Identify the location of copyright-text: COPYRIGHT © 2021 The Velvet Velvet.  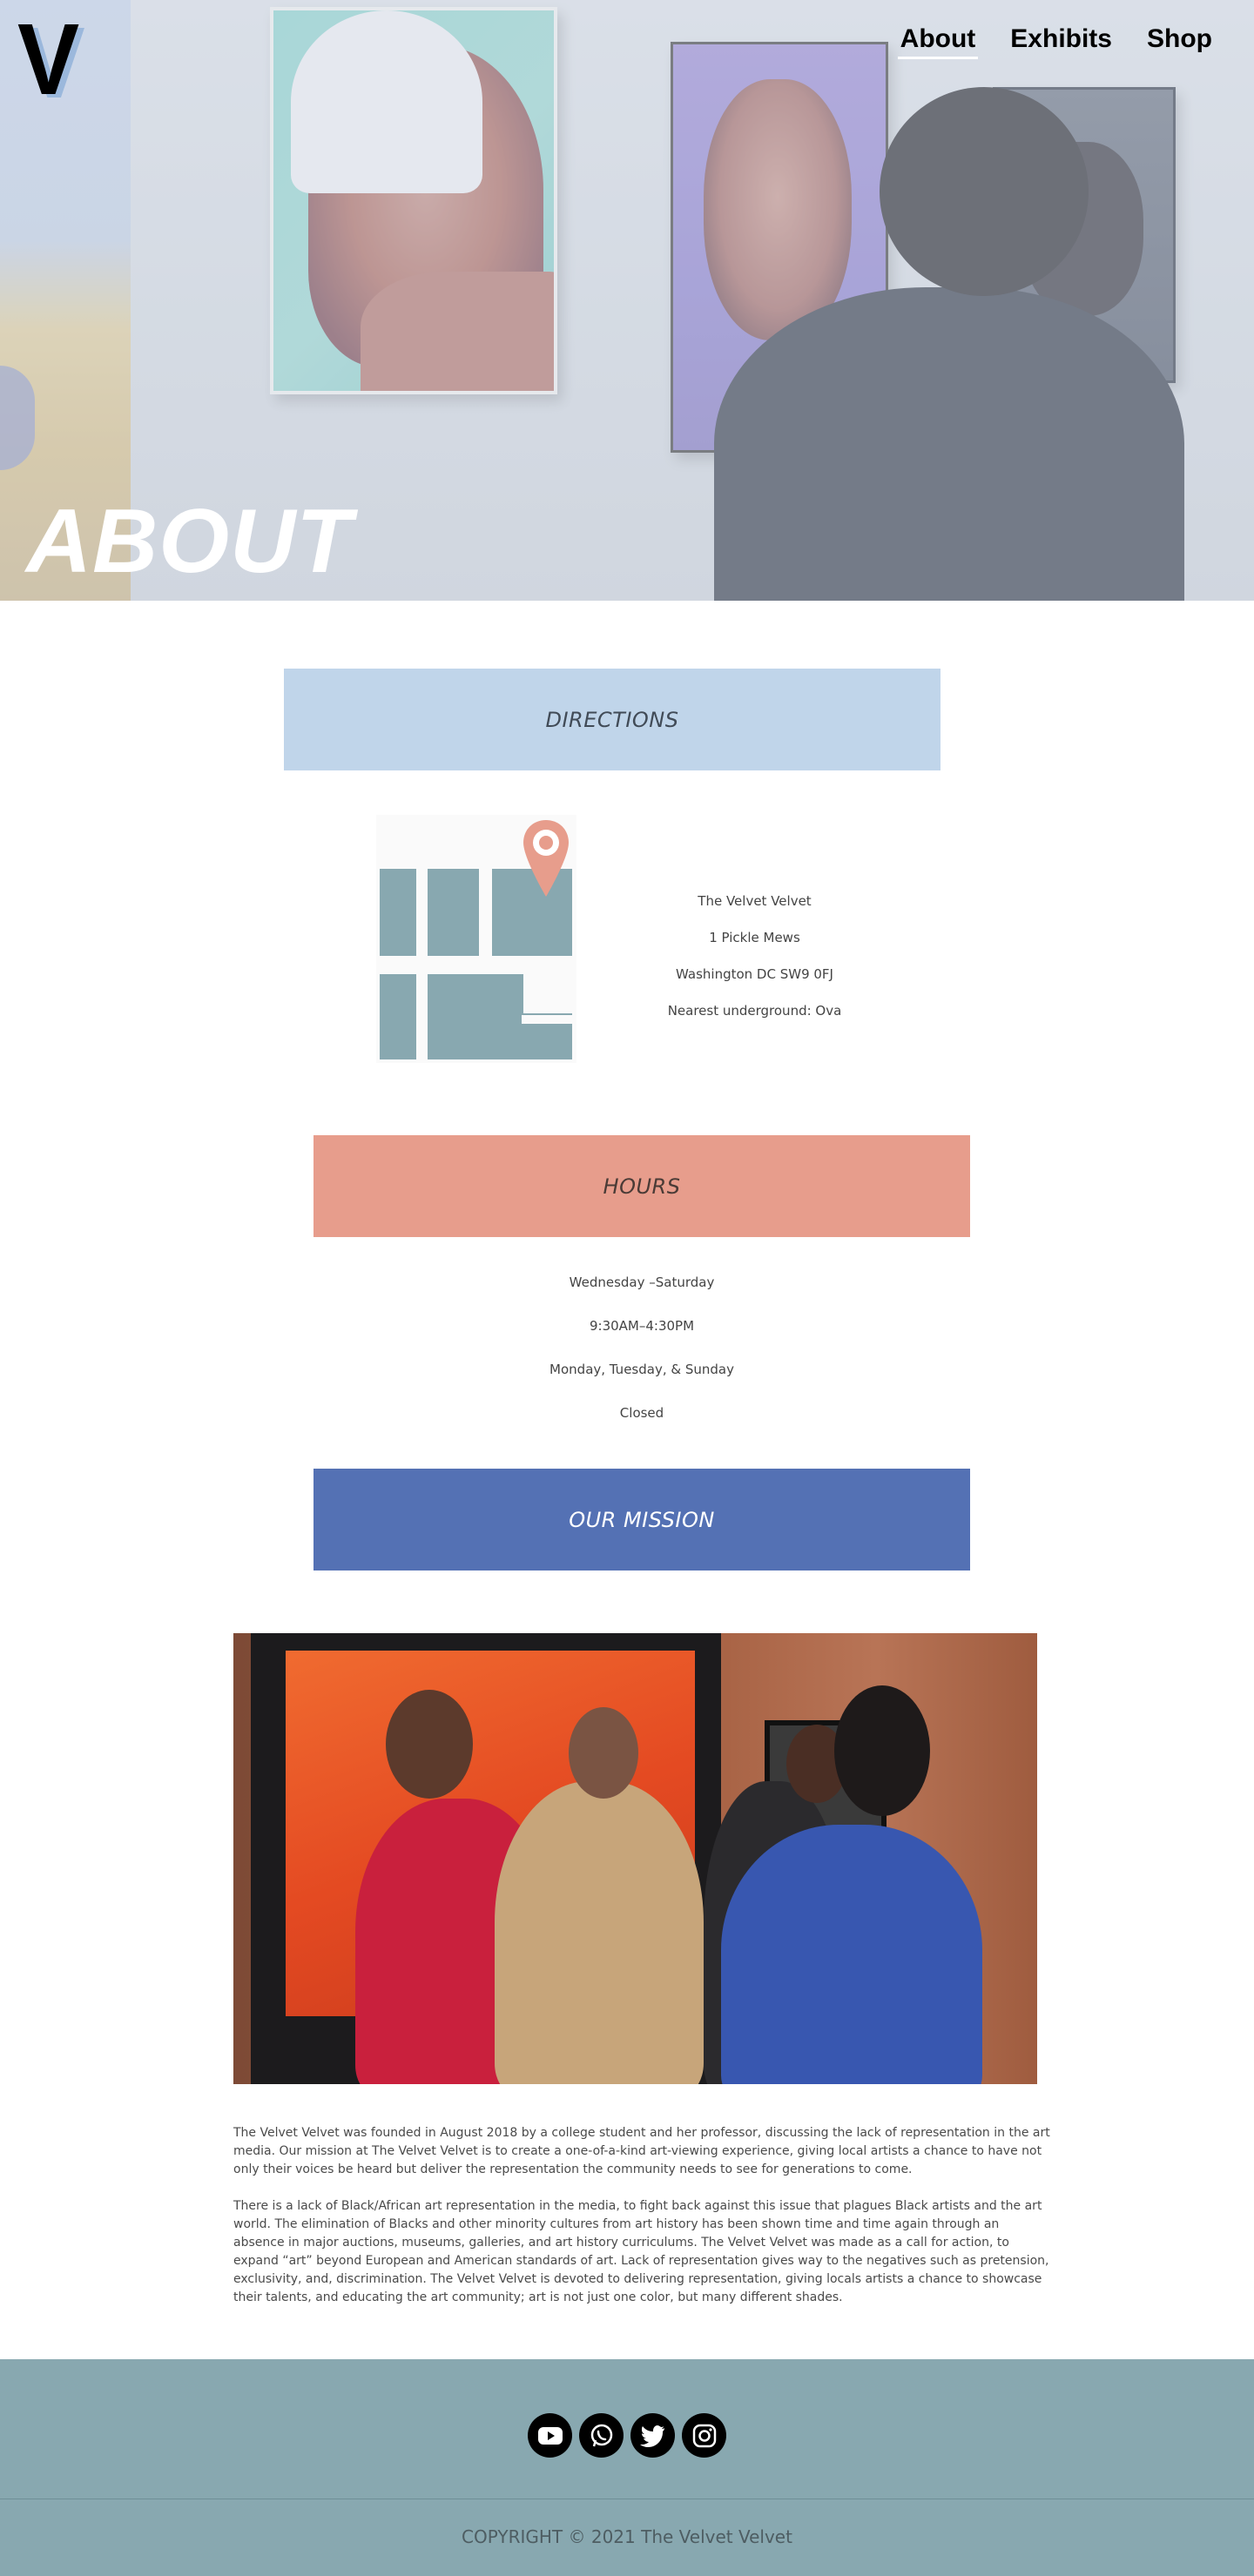
(627, 2536).